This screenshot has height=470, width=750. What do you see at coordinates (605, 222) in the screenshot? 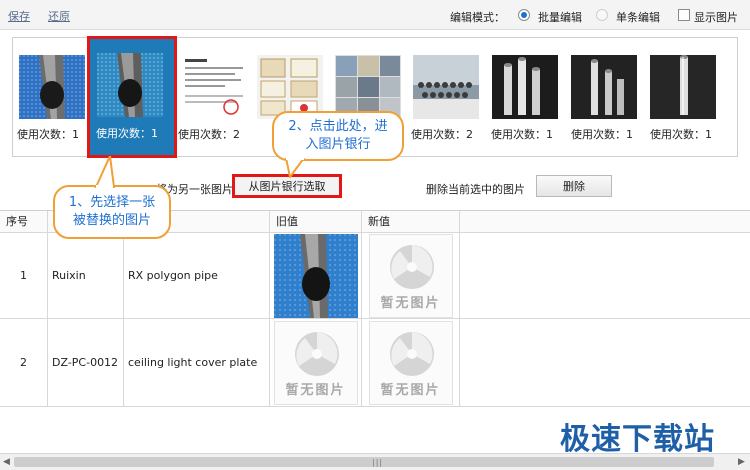
I see `col-header-blank` at bounding box center [605, 222].